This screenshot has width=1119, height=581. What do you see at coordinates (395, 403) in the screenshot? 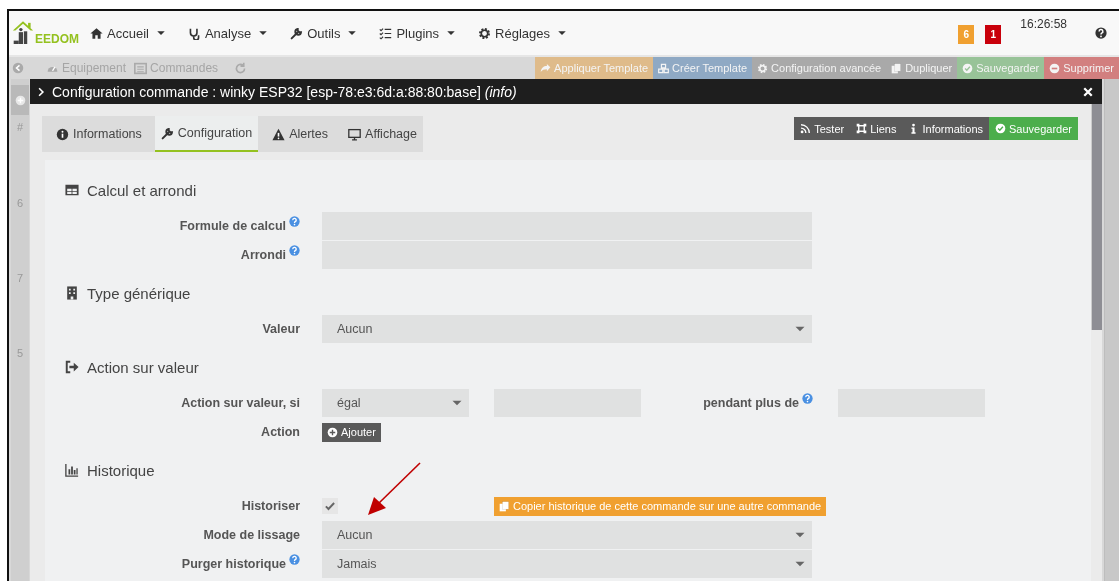
I see `select-field: égal` at bounding box center [395, 403].